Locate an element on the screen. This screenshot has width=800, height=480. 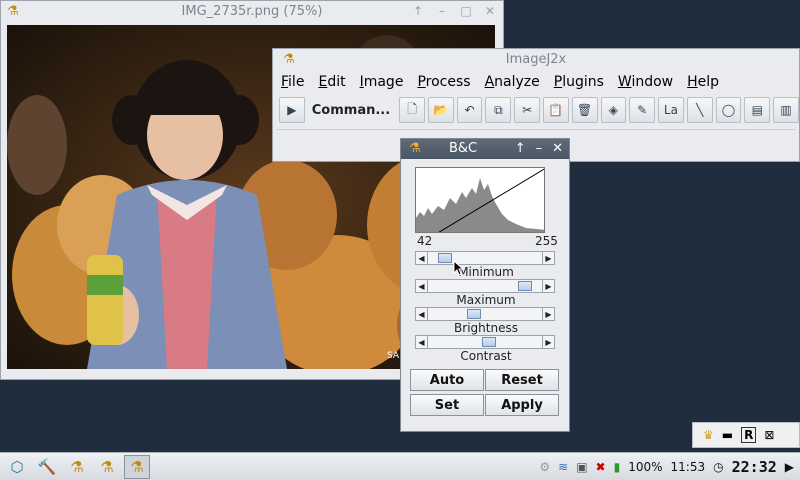
menu-analyze: Analyze is located at coordinates (512, 82).